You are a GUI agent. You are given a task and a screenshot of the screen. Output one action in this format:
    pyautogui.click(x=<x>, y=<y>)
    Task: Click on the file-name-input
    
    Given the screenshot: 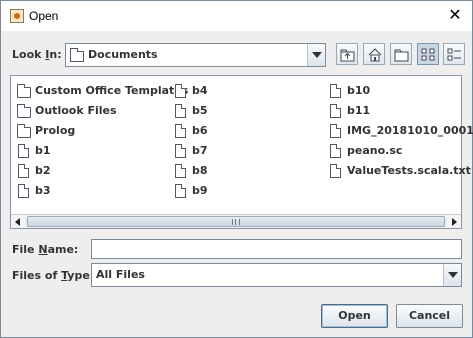 What is the action you would take?
    pyautogui.click(x=276, y=249)
    